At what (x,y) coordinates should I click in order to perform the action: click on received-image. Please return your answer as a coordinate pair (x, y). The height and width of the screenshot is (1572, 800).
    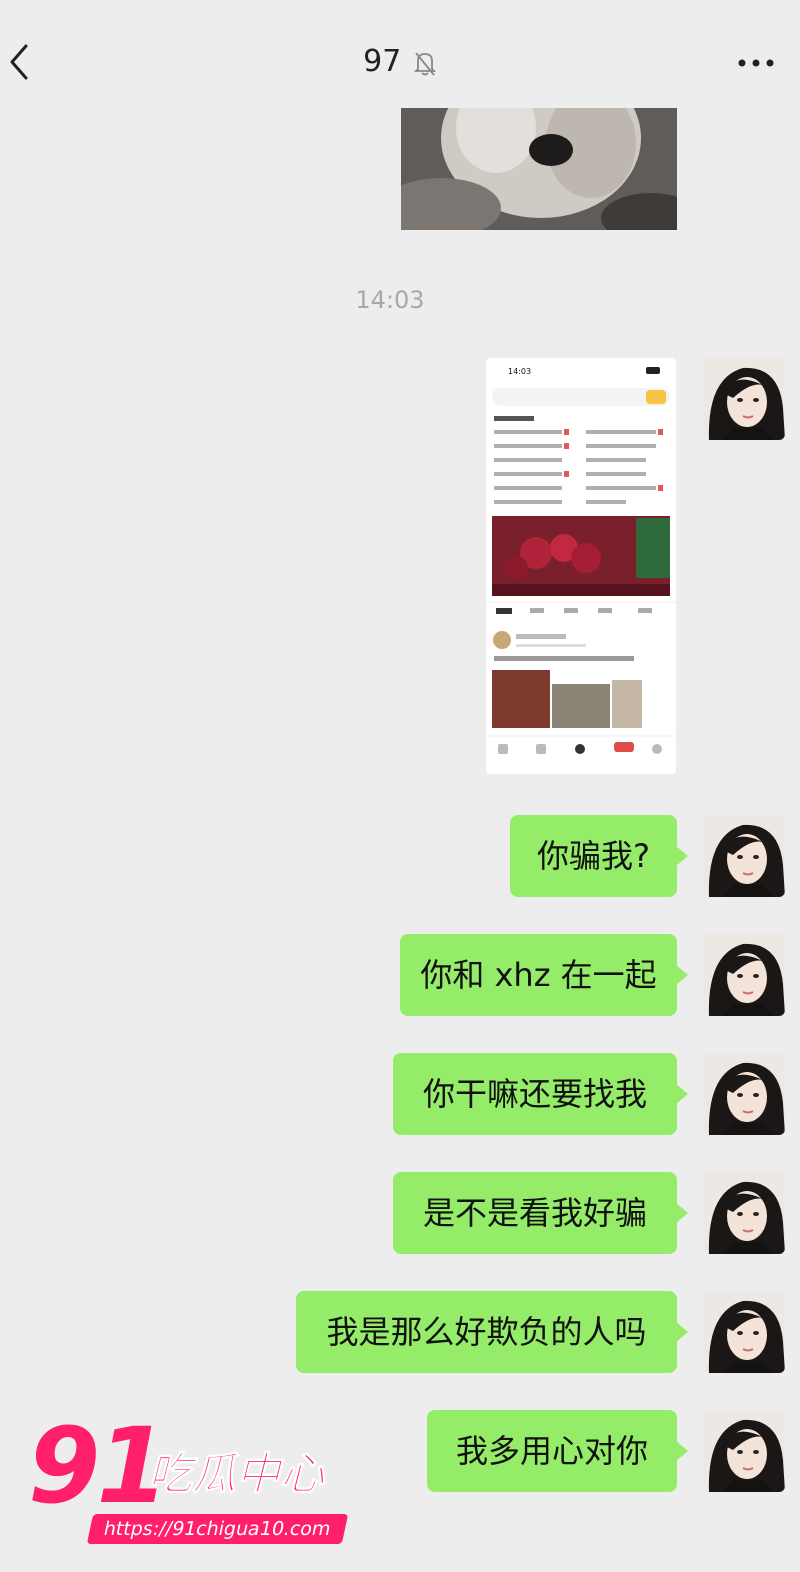
    Looking at the image, I should click on (539, 169).